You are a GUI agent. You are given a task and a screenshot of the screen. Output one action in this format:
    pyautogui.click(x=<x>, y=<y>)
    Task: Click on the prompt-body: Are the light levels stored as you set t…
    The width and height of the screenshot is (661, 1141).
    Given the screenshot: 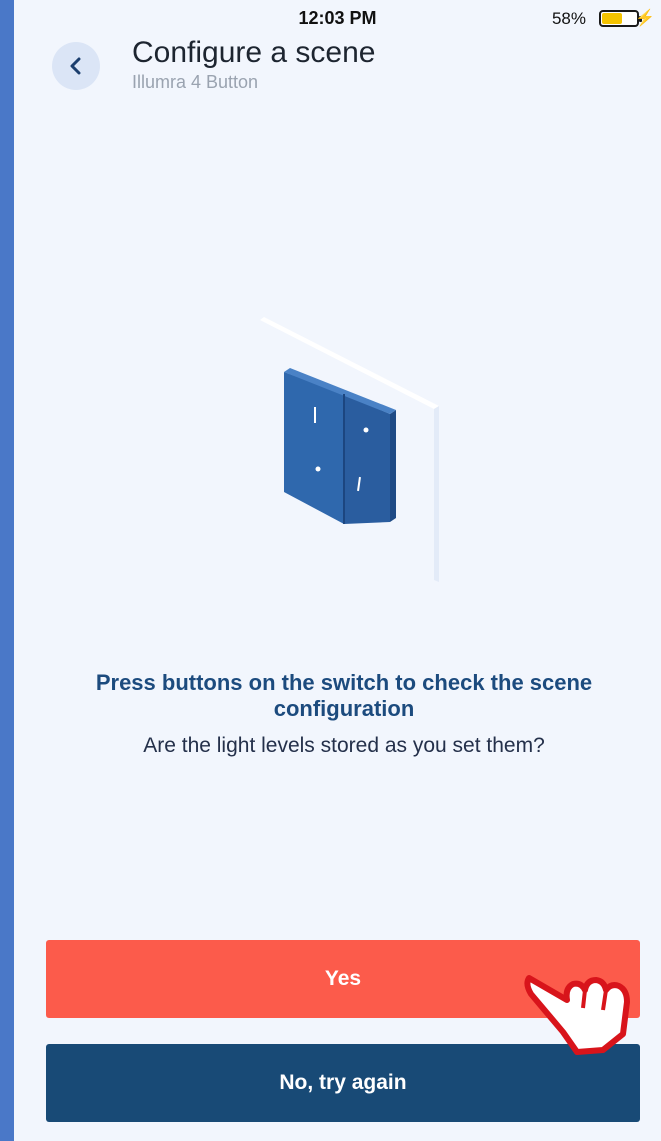 What is the action you would take?
    pyautogui.click(x=344, y=745)
    